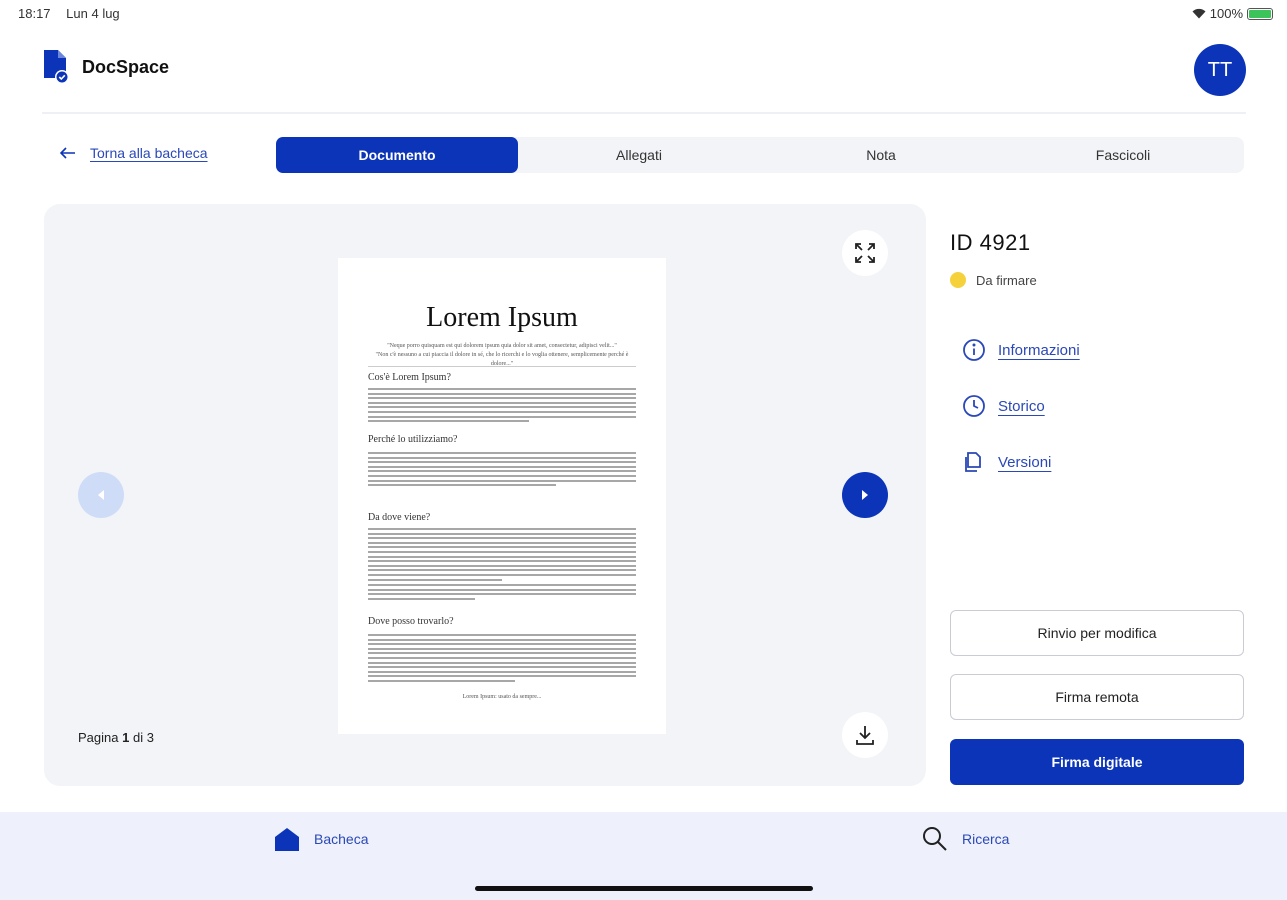 The image size is (1287, 900). Describe the element at coordinates (409, 377) in the screenshot. I see `document-heading: Cos'è Lorem Ipsum?` at that location.